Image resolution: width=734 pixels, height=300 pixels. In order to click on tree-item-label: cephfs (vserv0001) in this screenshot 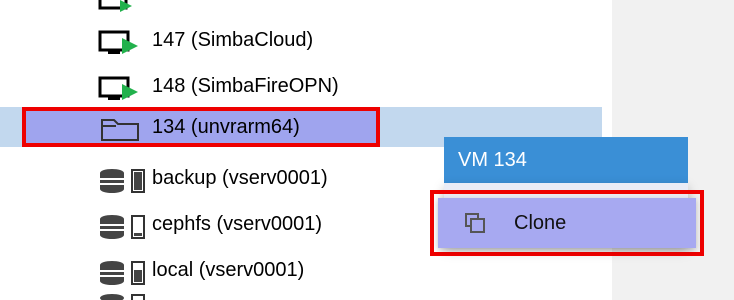, I will do `click(237, 224)`.